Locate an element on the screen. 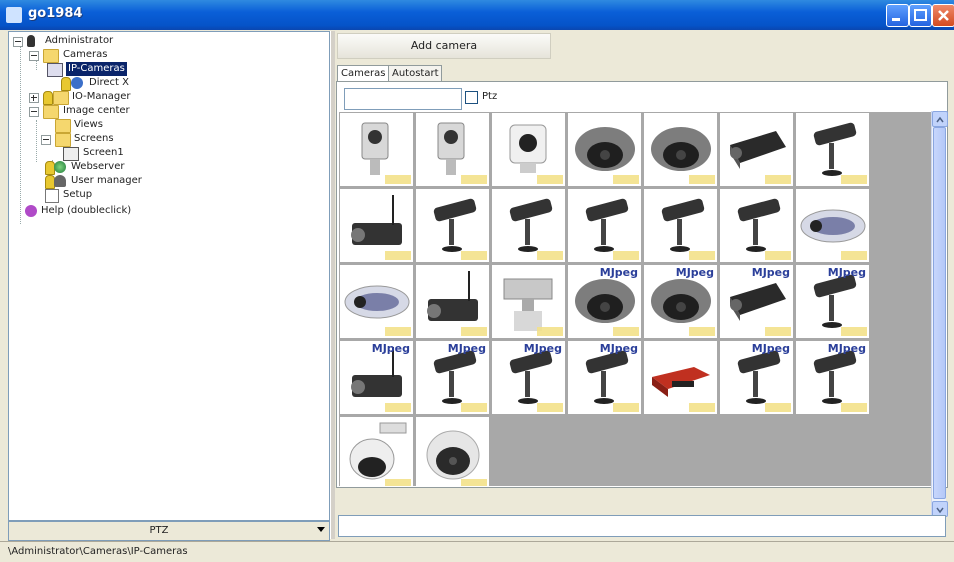  help-icon is located at coordinates (31, 211).